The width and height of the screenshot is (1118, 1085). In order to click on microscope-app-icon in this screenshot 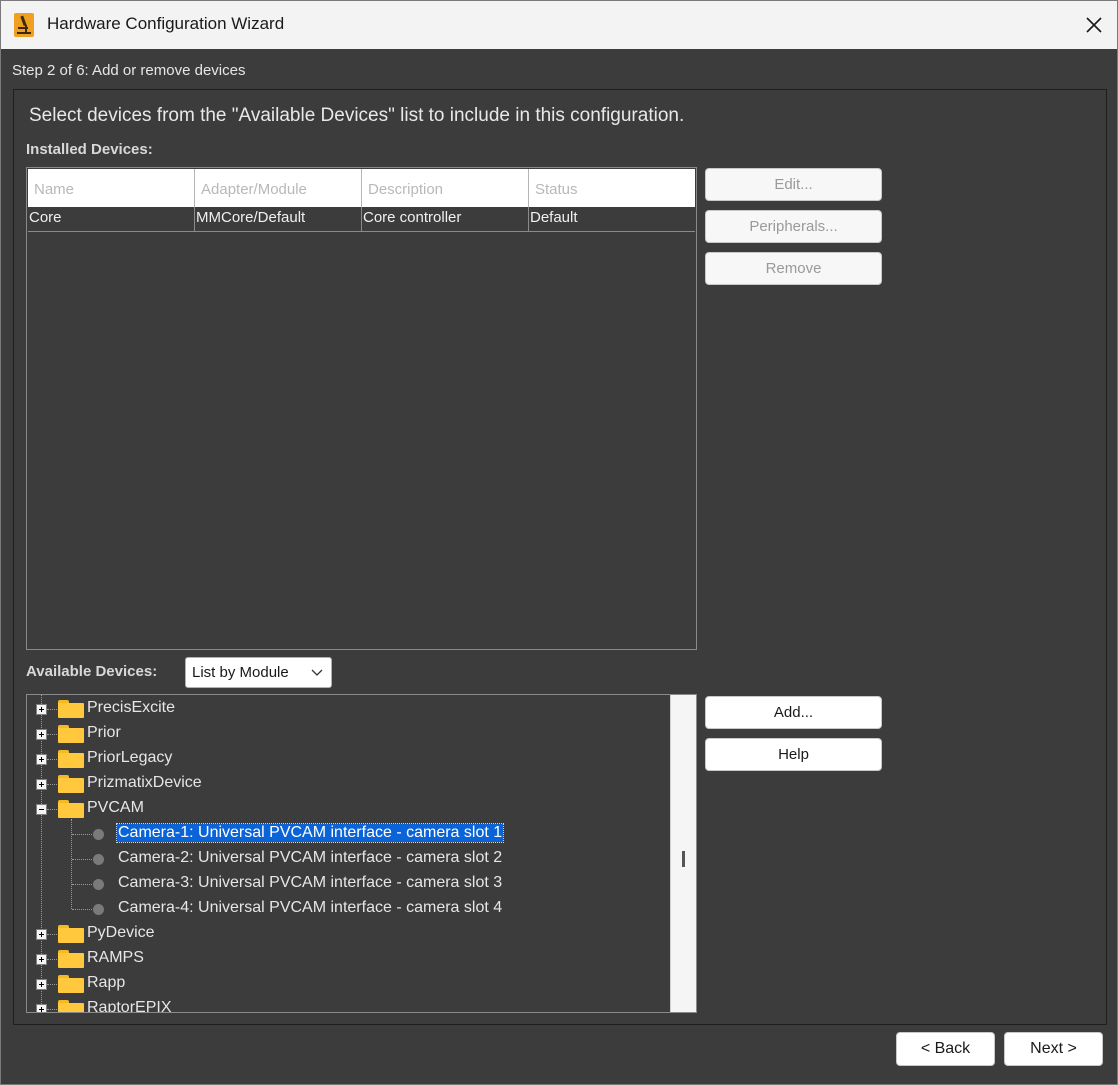, I will do `click(24, 25)`.